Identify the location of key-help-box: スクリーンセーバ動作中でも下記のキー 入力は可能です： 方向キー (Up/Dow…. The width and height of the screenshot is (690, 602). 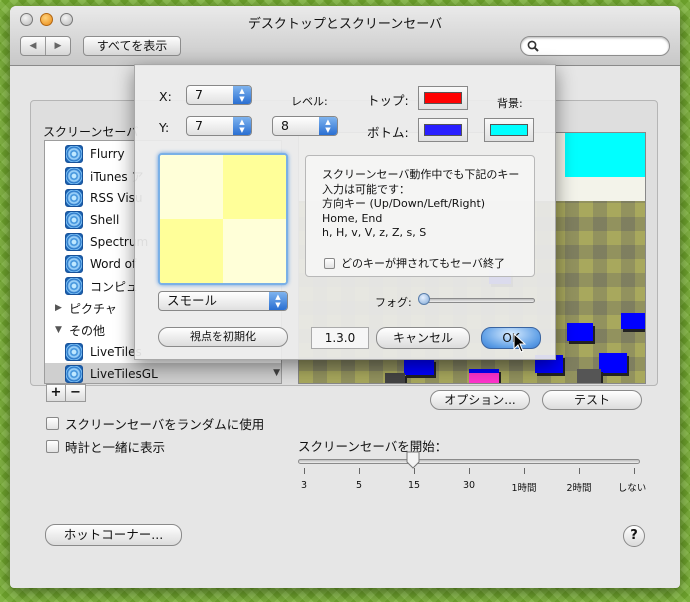
(420, 216).